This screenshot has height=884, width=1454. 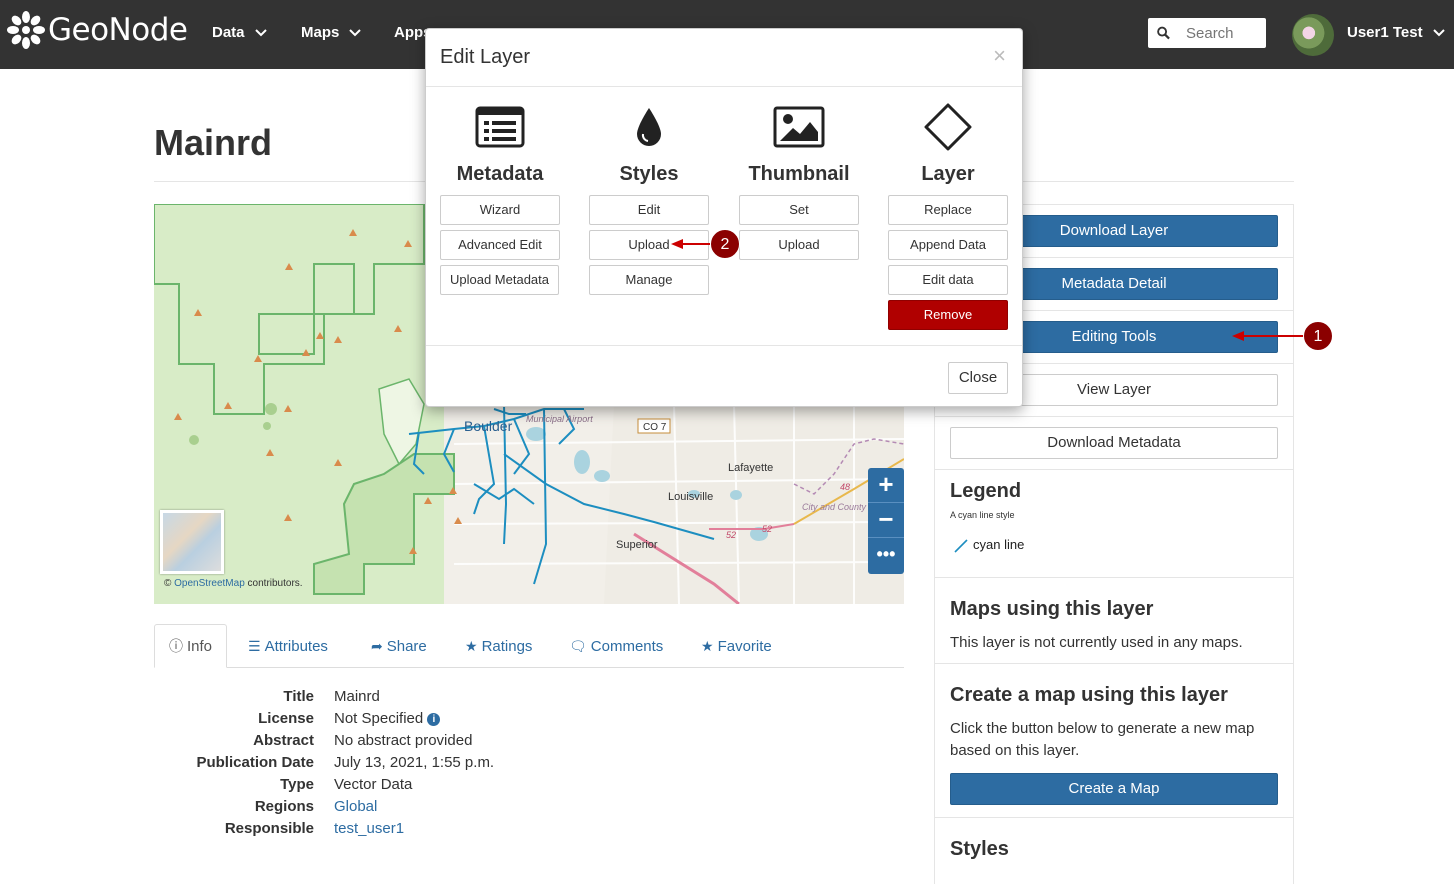 I want to click on info-label: Title, so click(x=298, y=696).